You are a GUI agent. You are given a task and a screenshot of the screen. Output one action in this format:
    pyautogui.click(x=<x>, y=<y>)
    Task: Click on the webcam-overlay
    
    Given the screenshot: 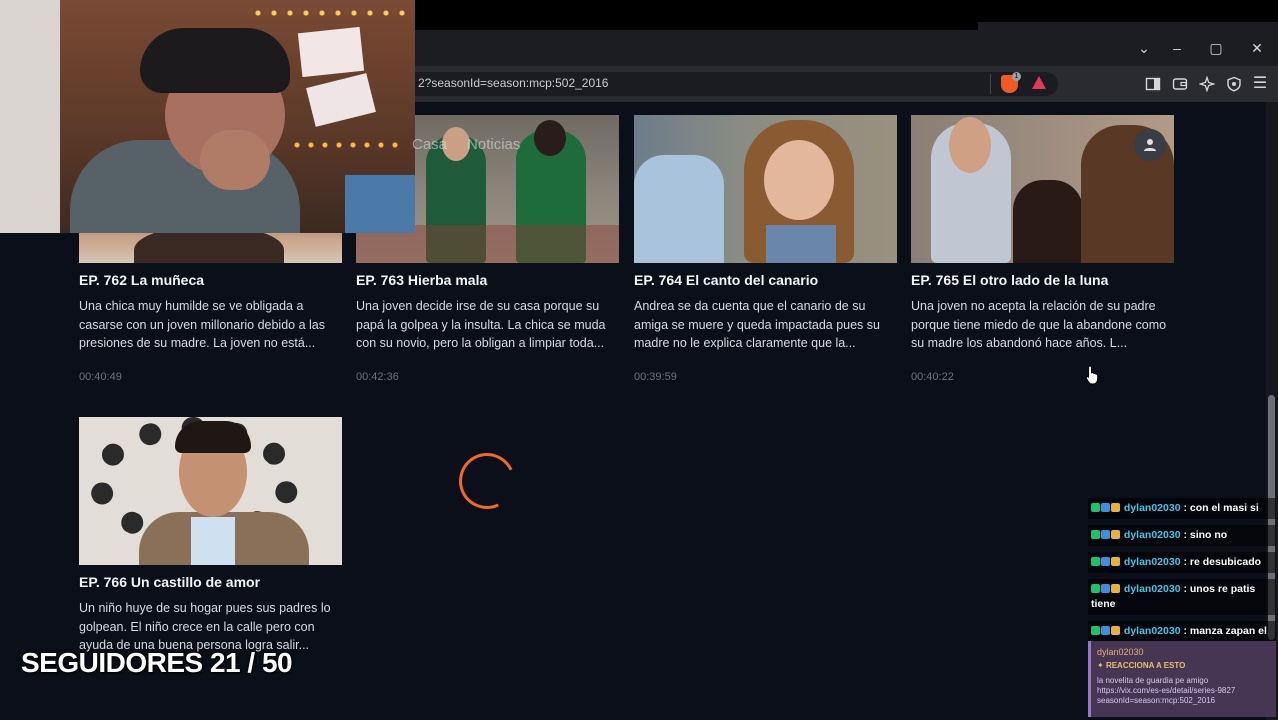 What is the action you would take?
    pyautogui.click(x=207, y=116)
    